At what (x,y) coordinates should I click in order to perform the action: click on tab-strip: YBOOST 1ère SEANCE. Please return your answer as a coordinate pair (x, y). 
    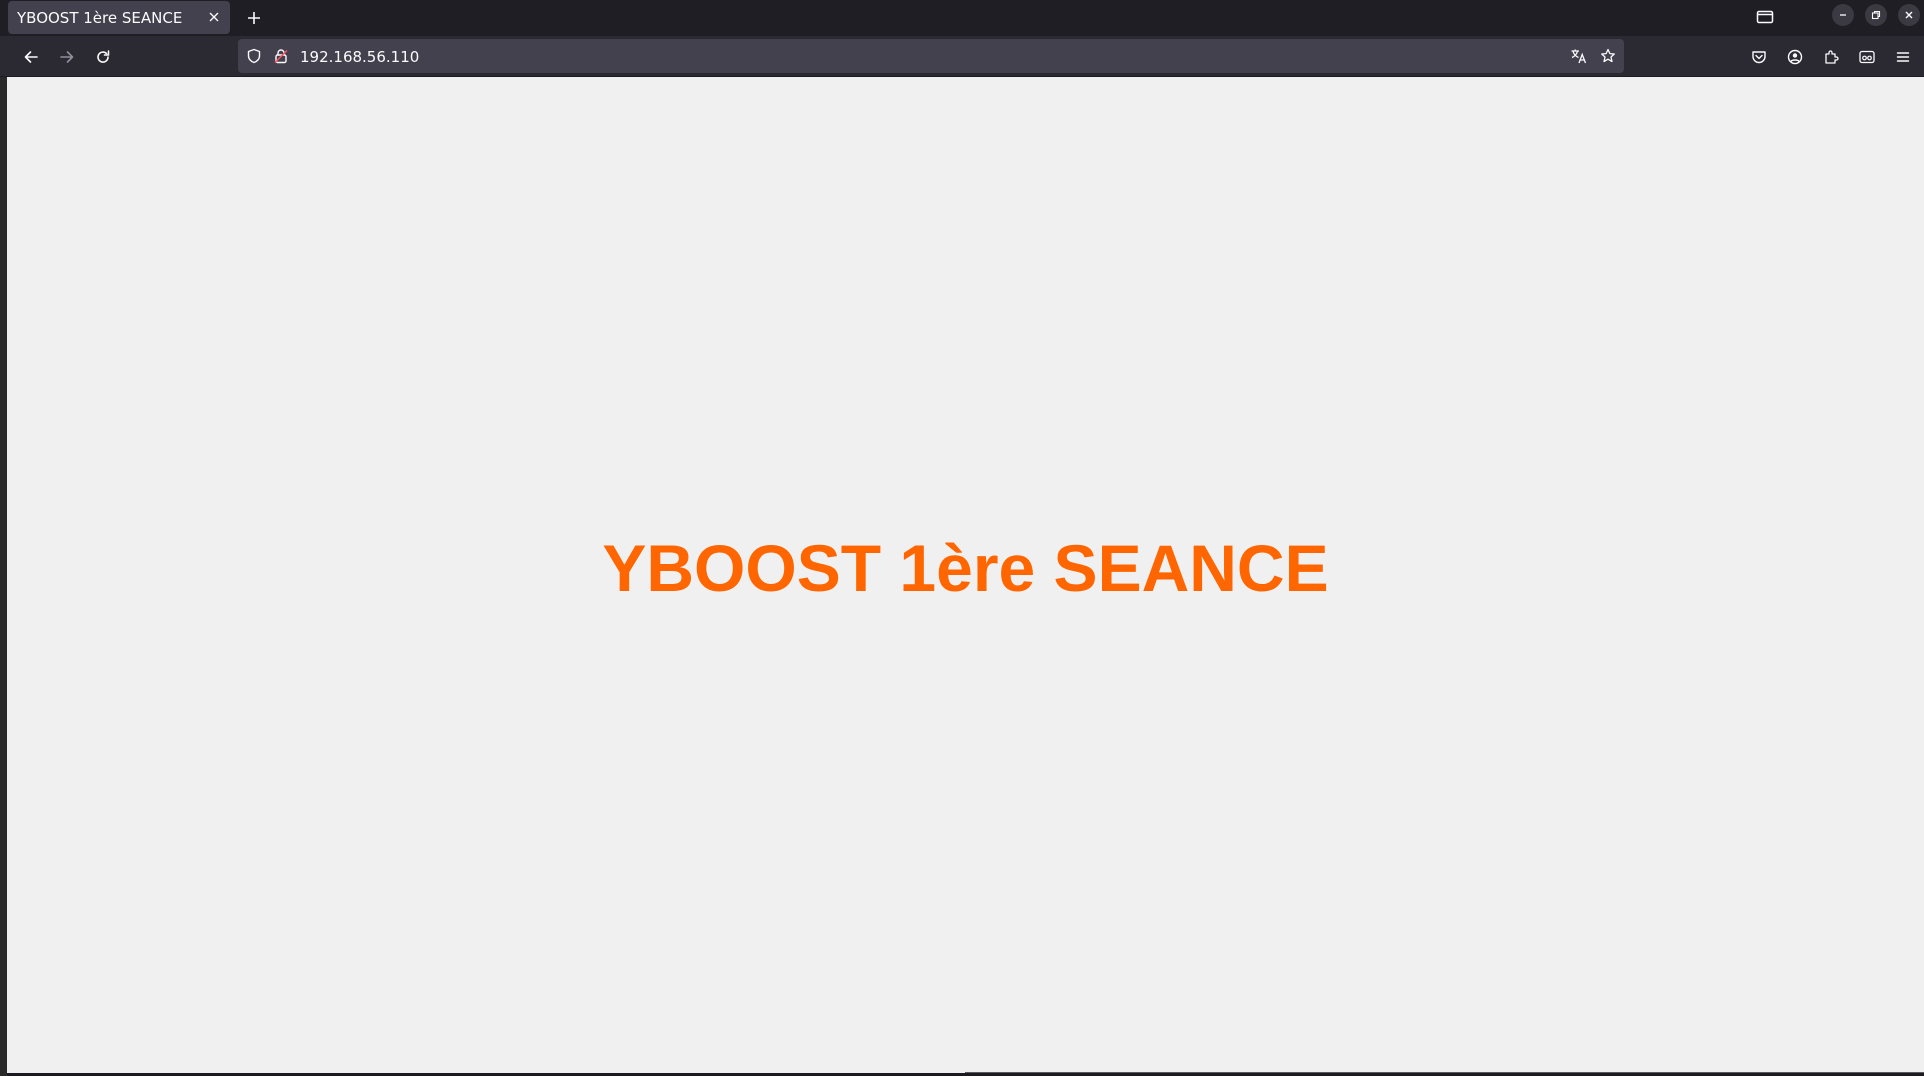
    Looking at the image, I should click on (962, 18).